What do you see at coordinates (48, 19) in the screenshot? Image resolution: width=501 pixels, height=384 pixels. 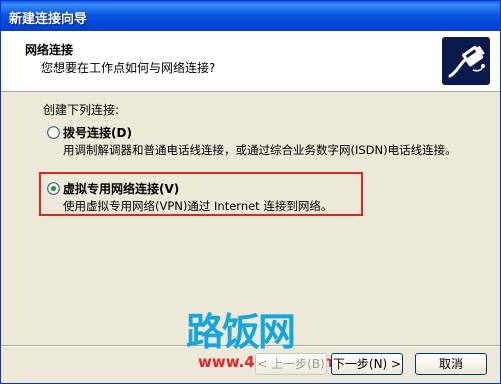 I see `window-title: 新建连接向导` at bounding box center [48, 19].